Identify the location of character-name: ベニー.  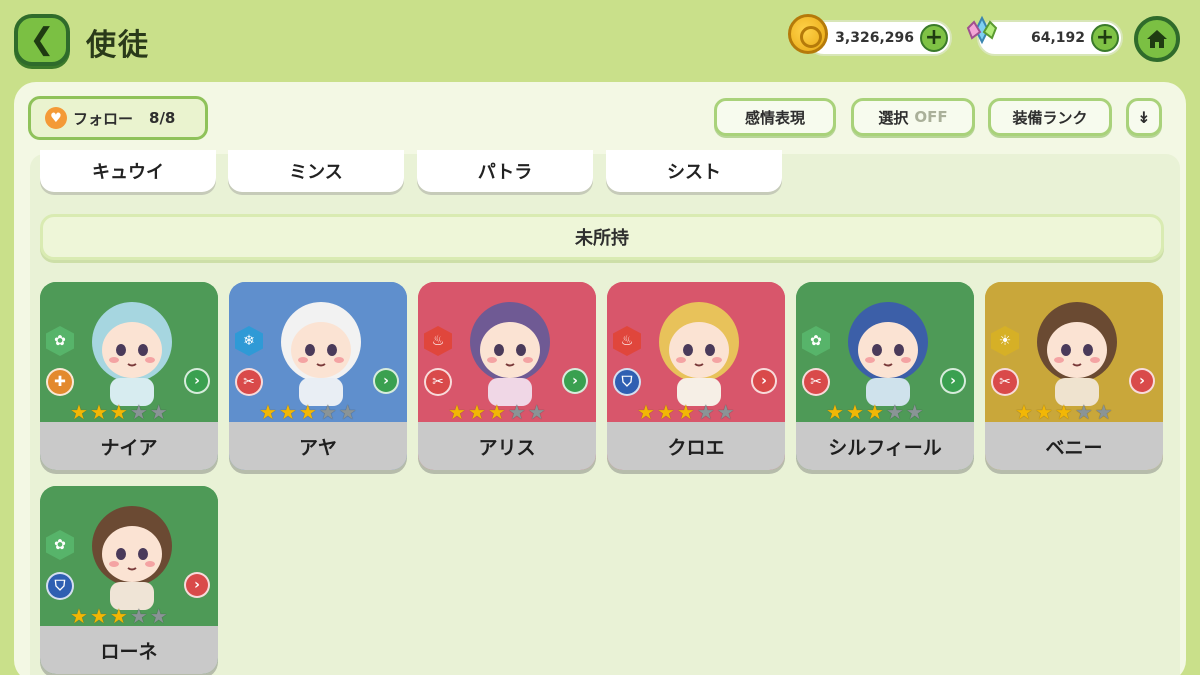
(1074, 446).